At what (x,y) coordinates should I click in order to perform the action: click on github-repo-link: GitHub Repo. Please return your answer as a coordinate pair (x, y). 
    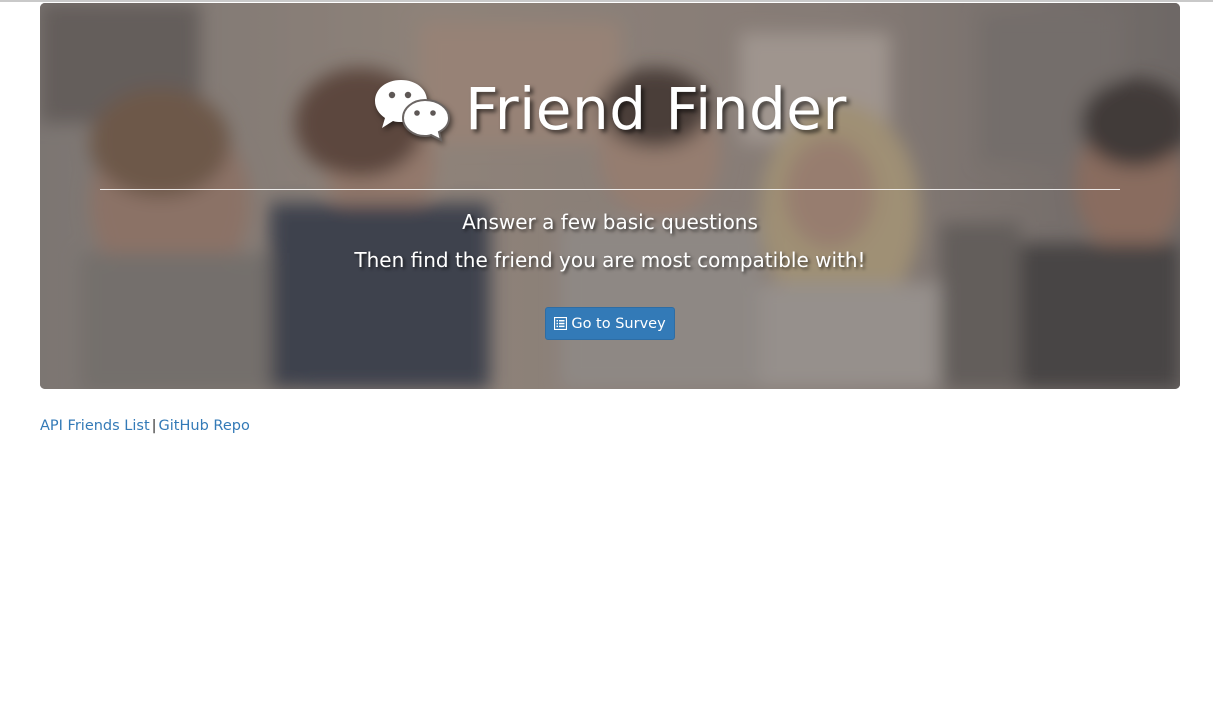
    Looking at the image, I should click on (204, 426).